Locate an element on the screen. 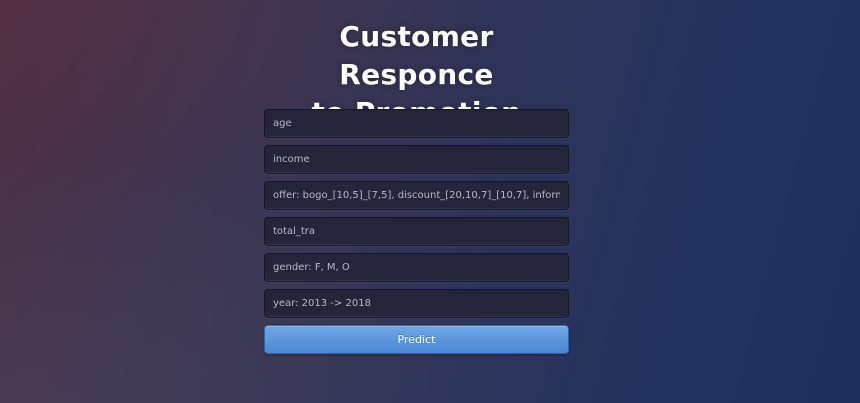 Image resolution: width=860 pixels, height=403 pixels. total-tra-input is located at coordinates (416, 231).